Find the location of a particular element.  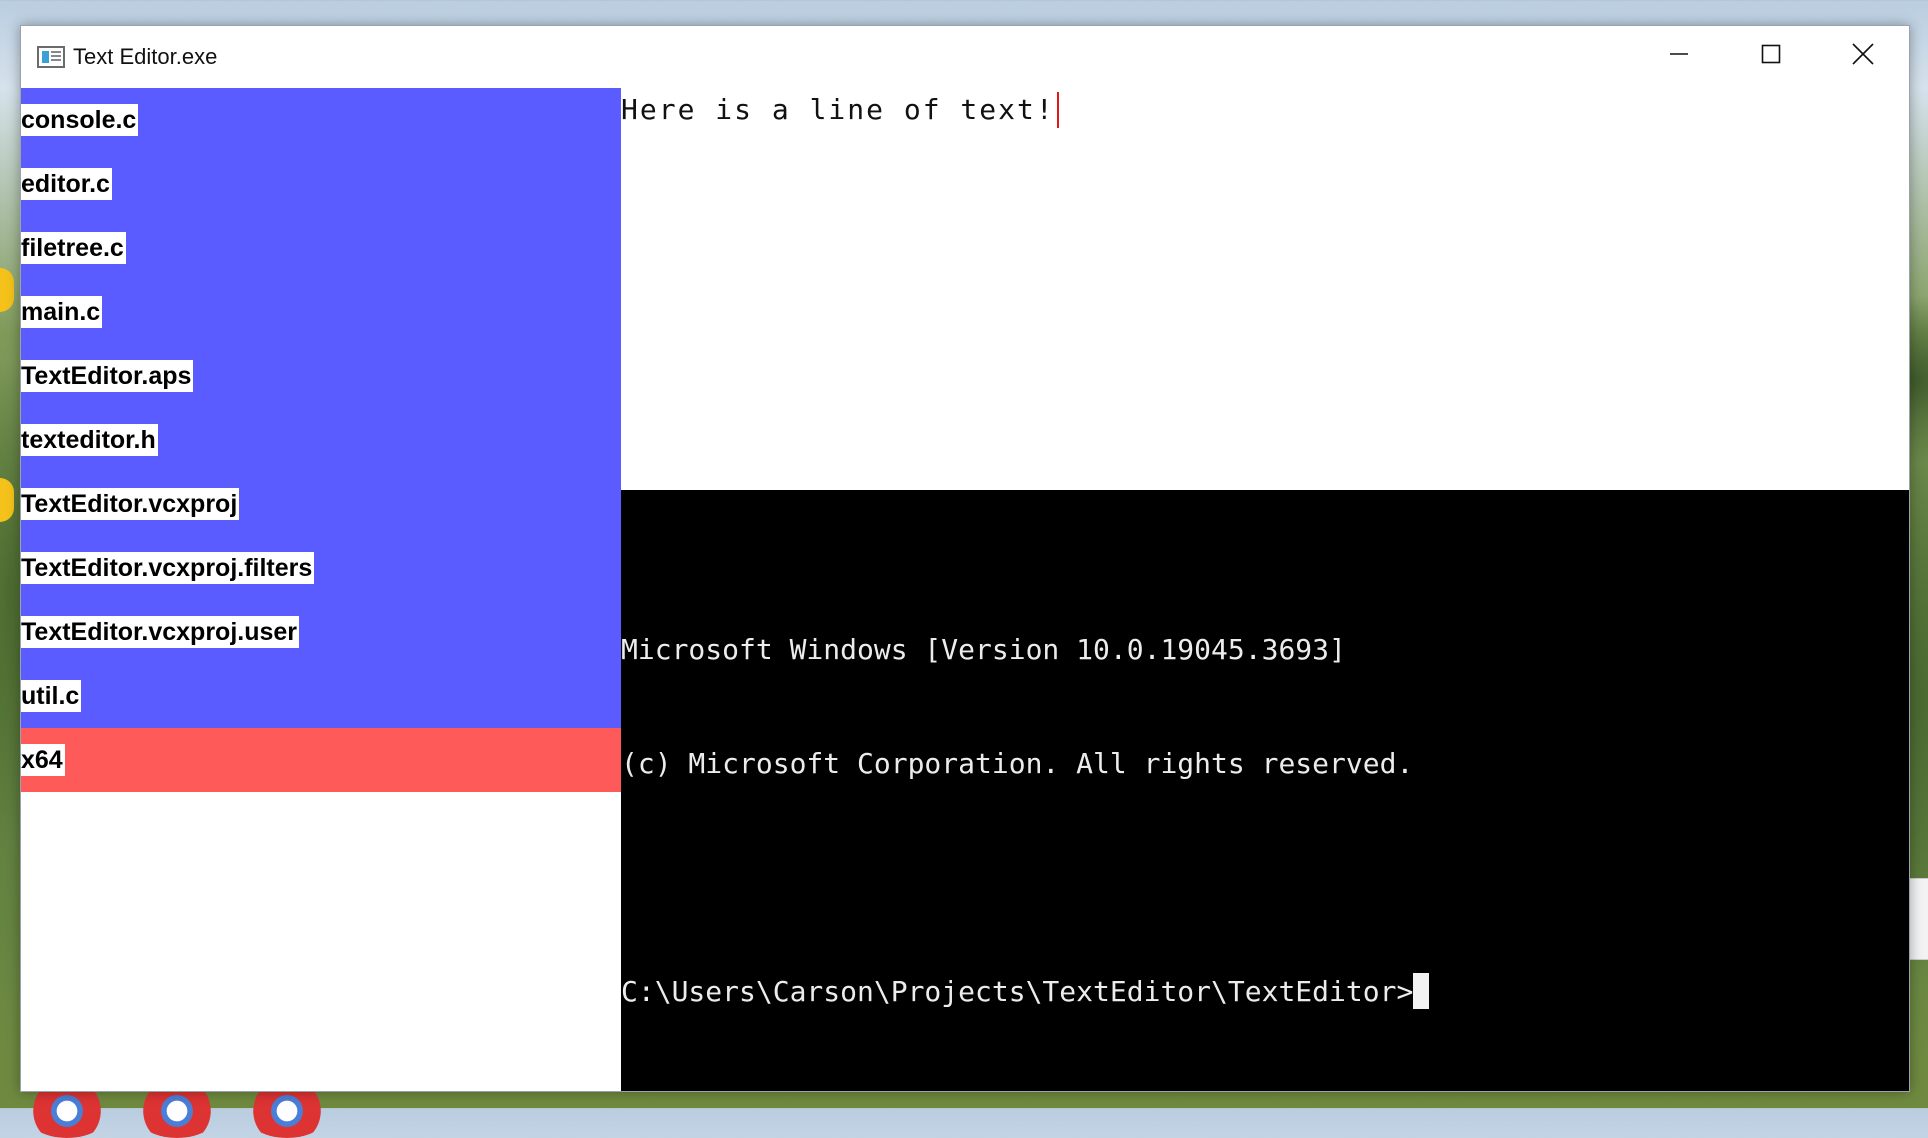

file-tree-item: console.c is located at coordinates (321, 120).